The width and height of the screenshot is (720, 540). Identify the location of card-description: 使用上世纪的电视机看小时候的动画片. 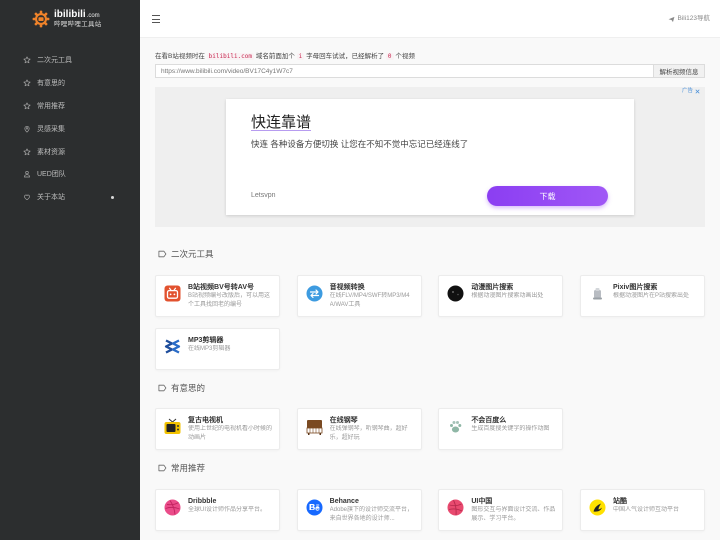
(230, 433).